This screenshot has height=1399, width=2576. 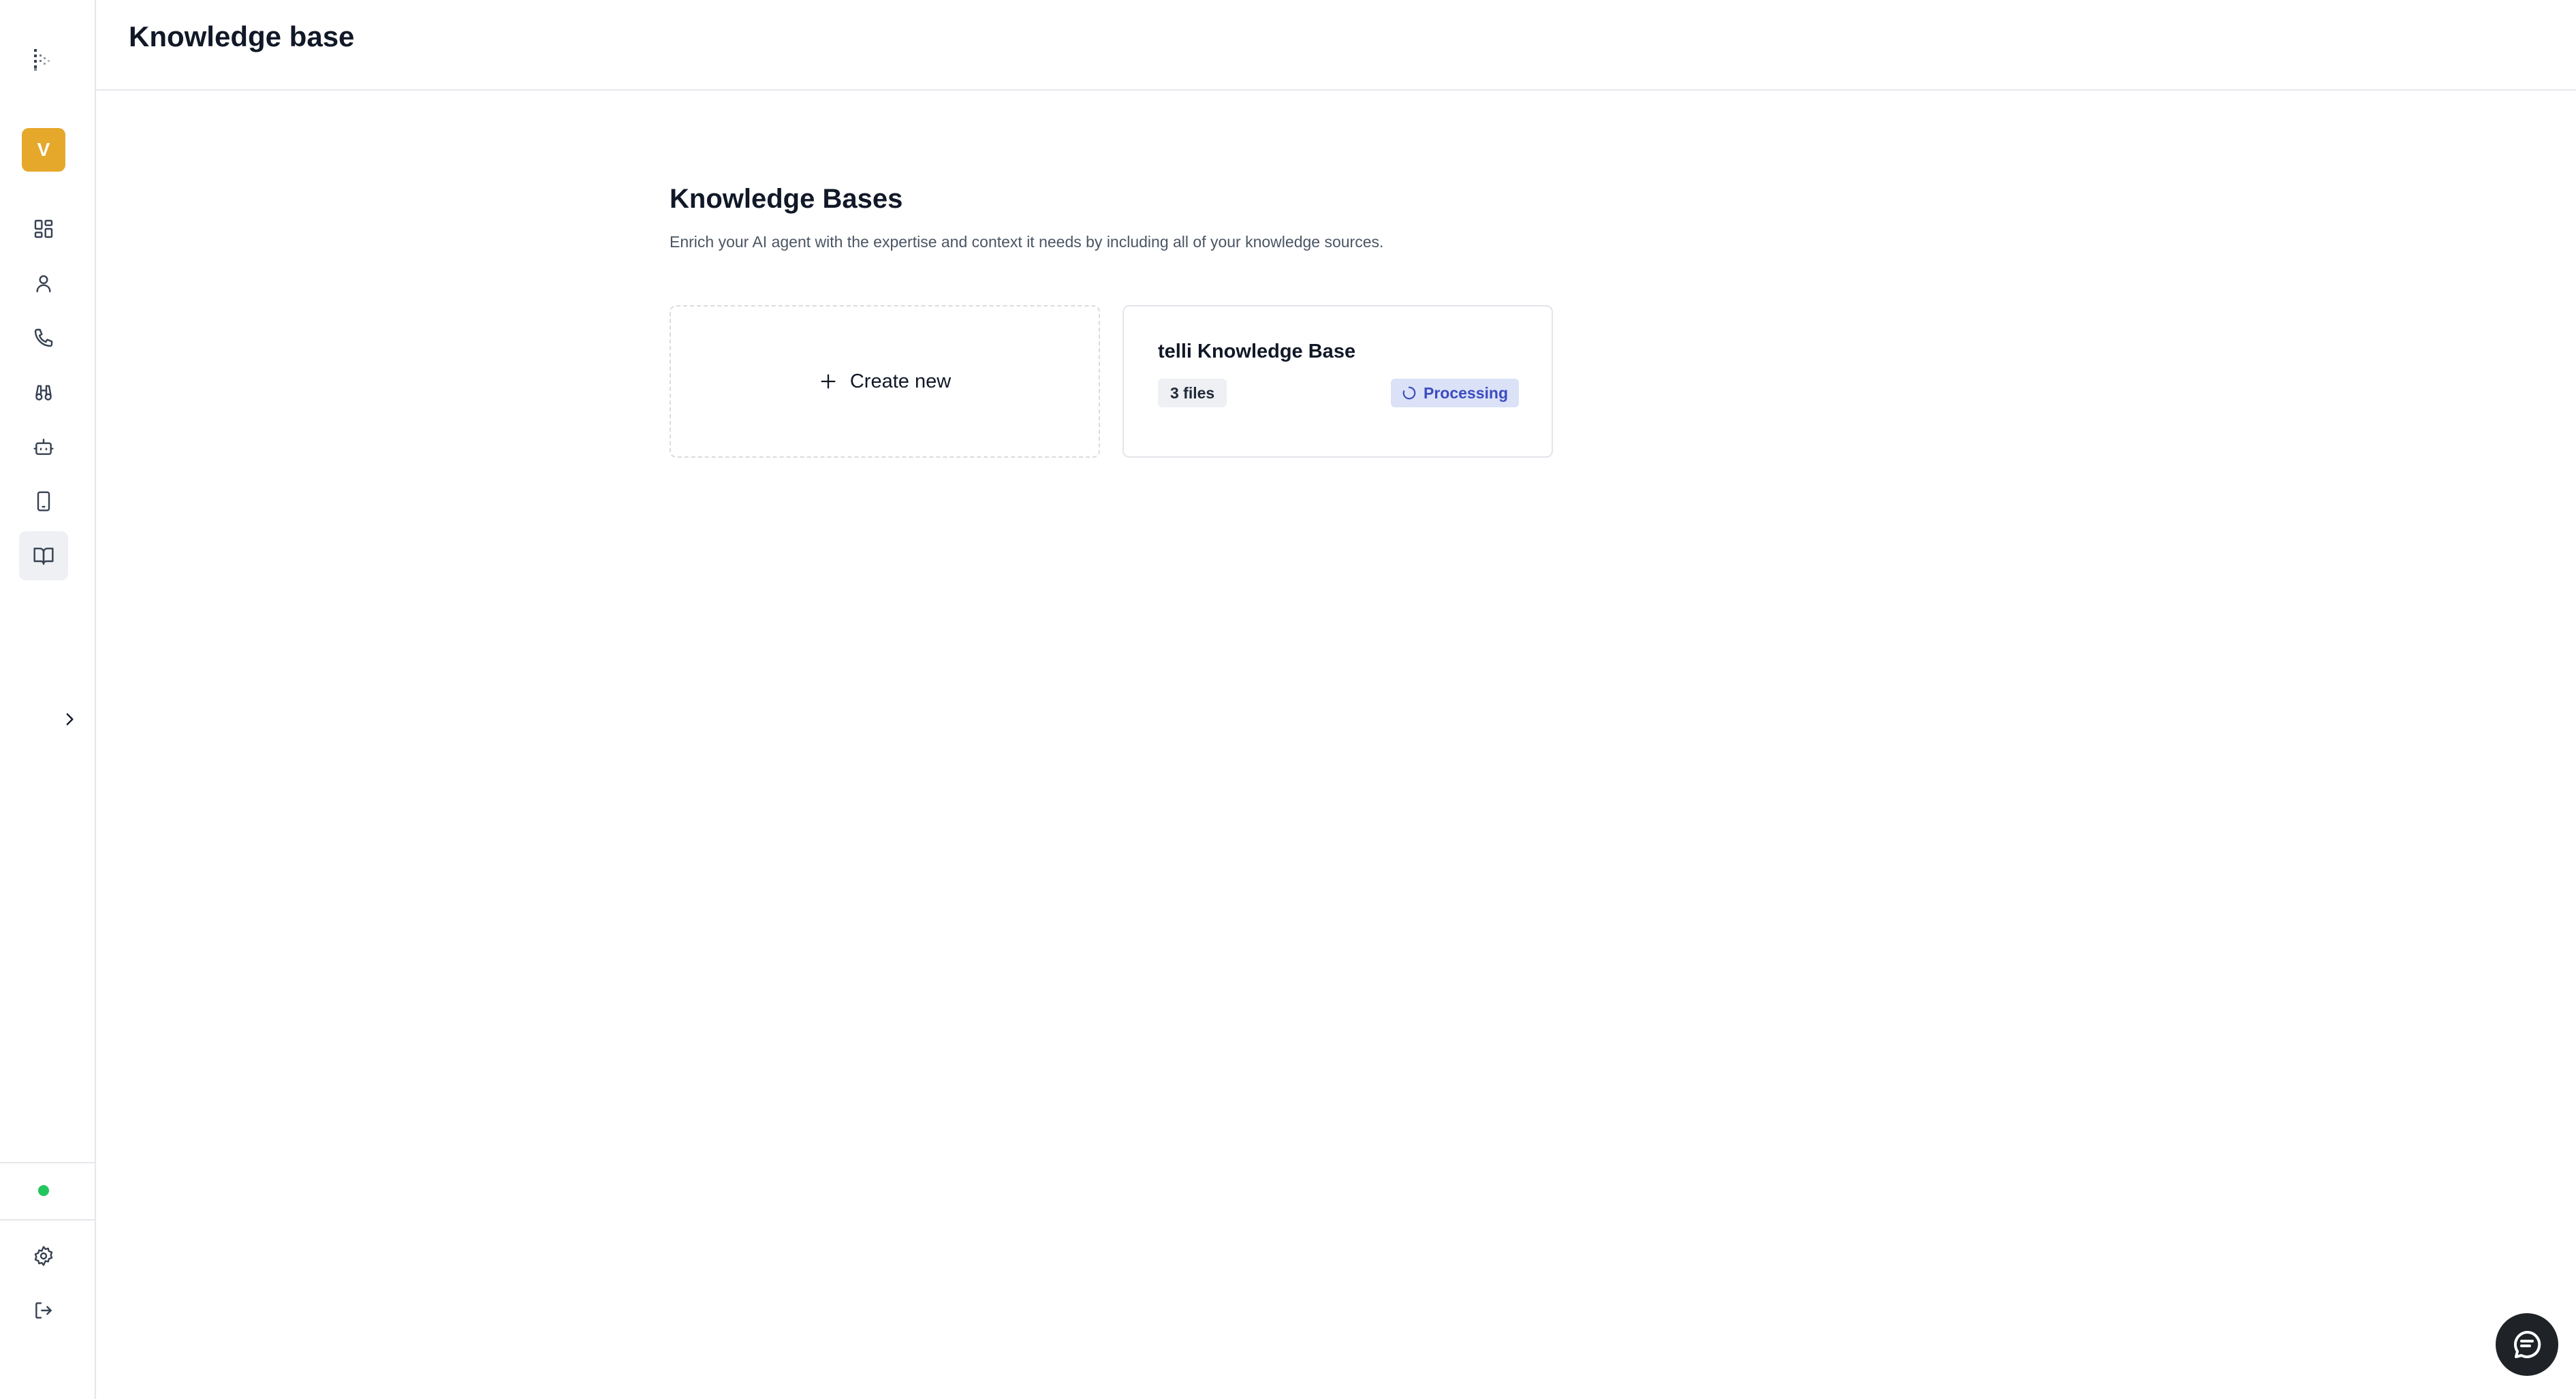 What do you see at coordinates (786, 199) in the screenshot?
I see `section-title: Knowledge Bases` at bounding box center [786, 199].